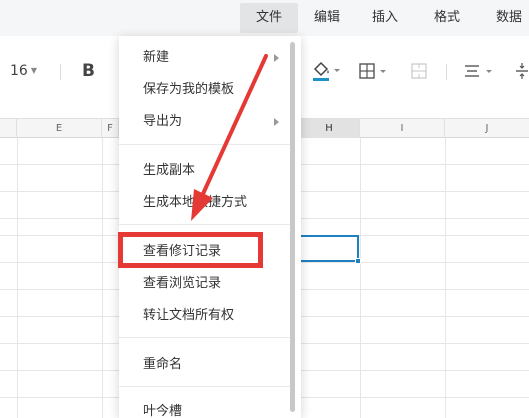 The width and height of the screenshot is (529, 418). I want to click on annotation-highlight-box, so click(190, 250).